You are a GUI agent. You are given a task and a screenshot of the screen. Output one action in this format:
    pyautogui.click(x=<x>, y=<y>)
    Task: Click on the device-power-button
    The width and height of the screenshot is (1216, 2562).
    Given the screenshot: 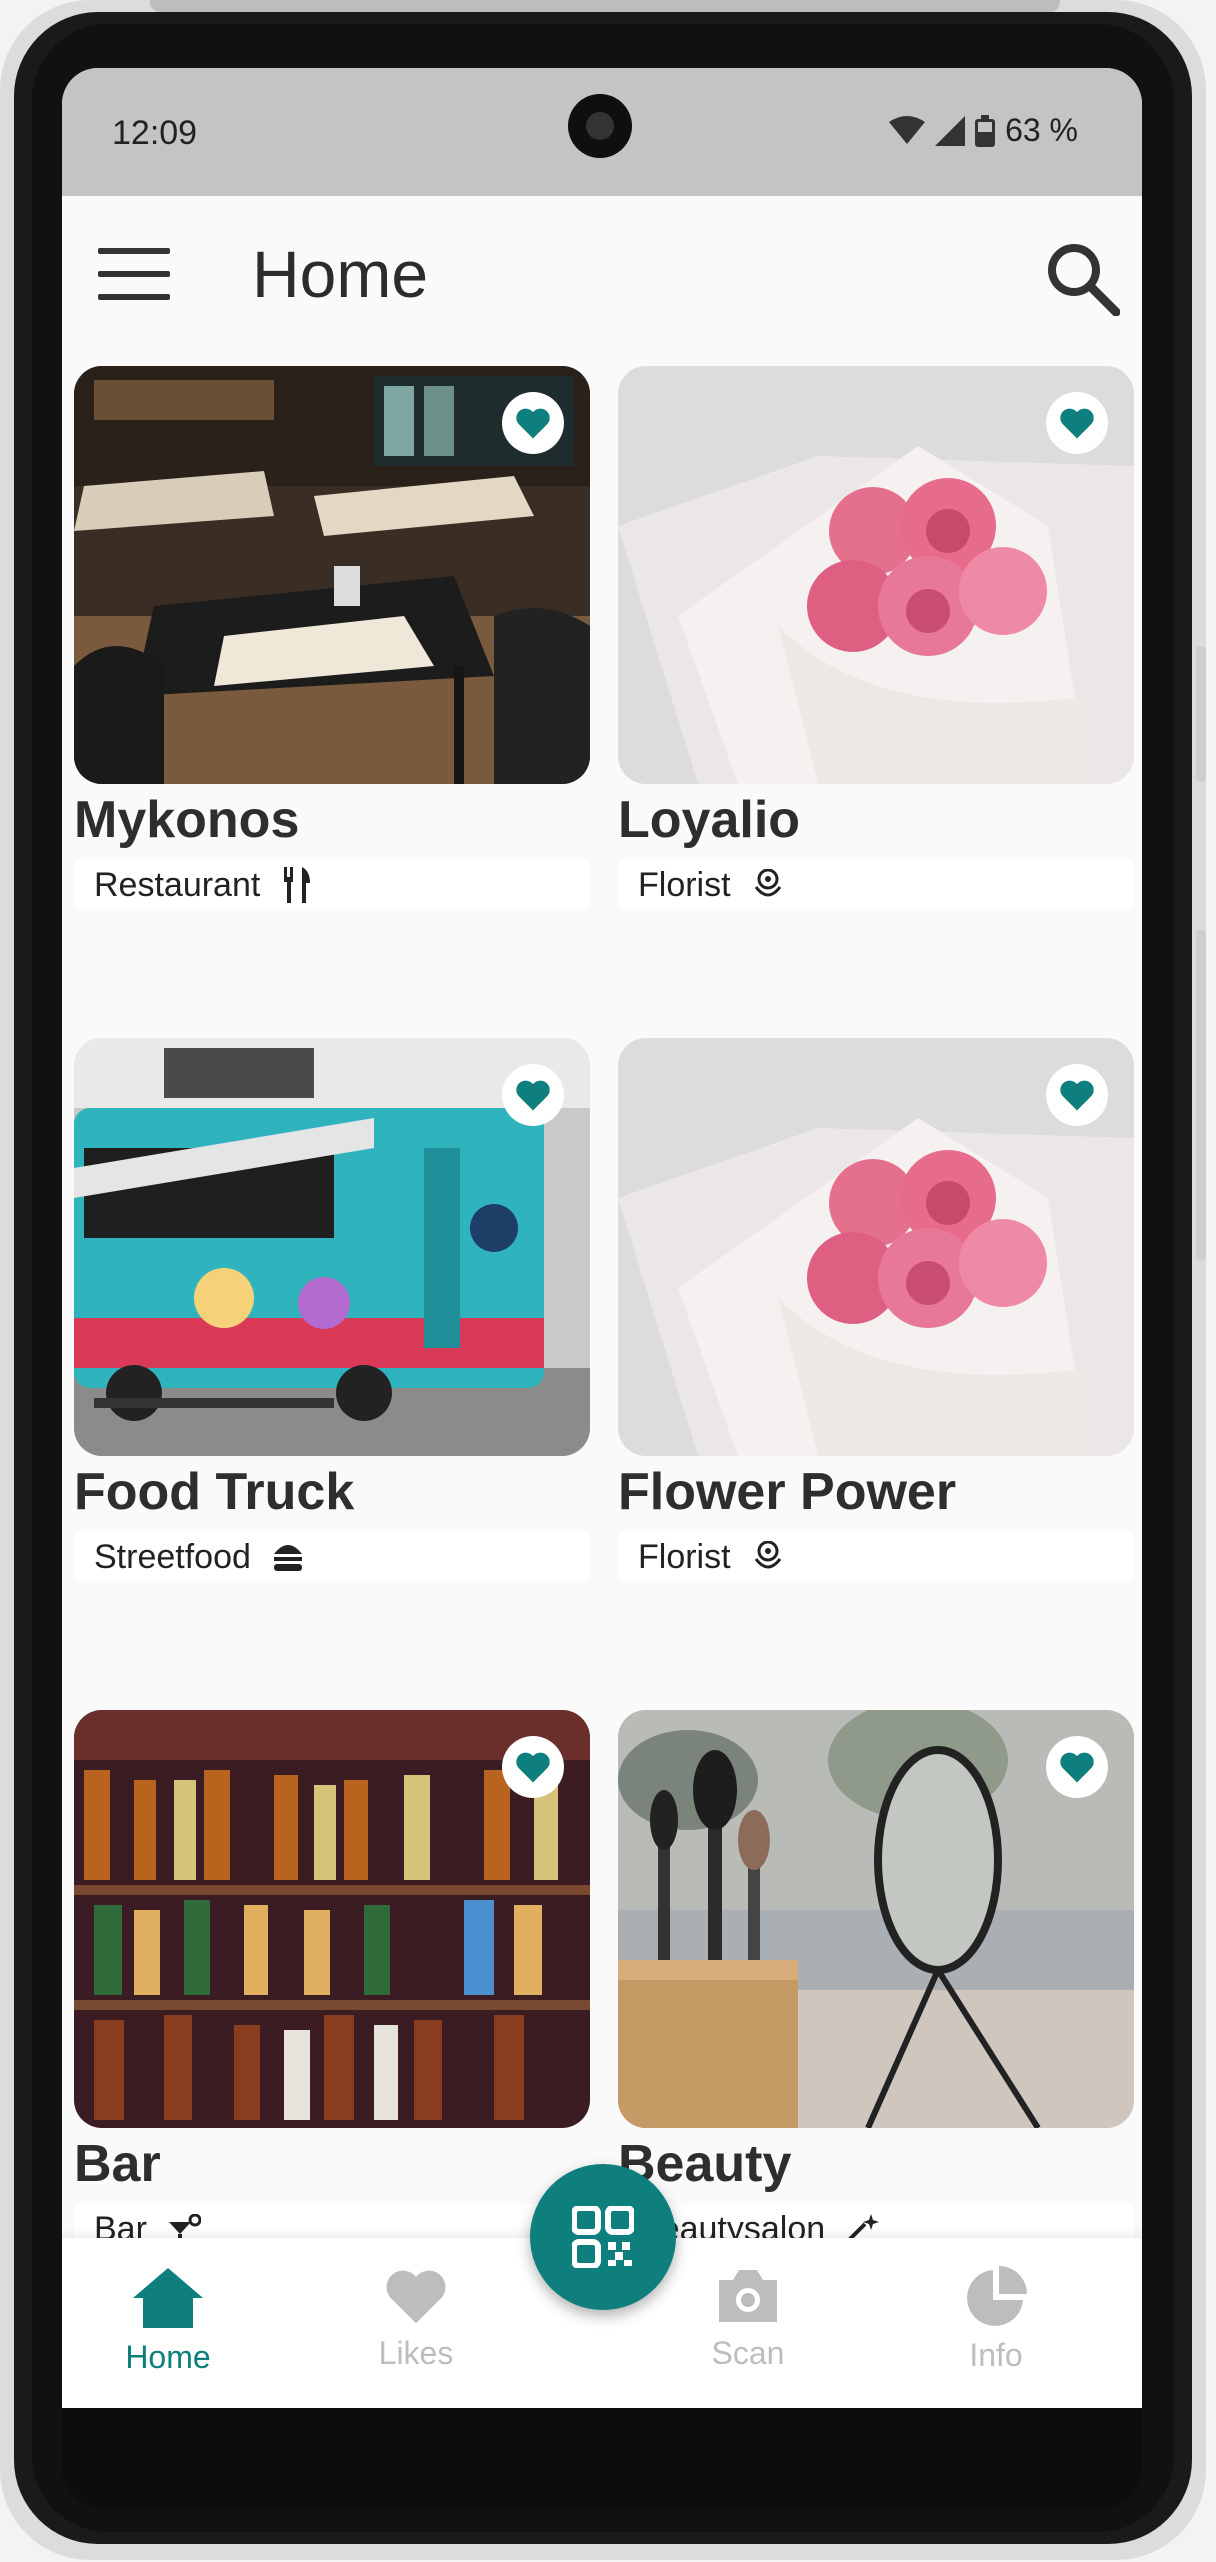 What is the action you would take?
    pyautogui.click(x=1201, y=714)
    